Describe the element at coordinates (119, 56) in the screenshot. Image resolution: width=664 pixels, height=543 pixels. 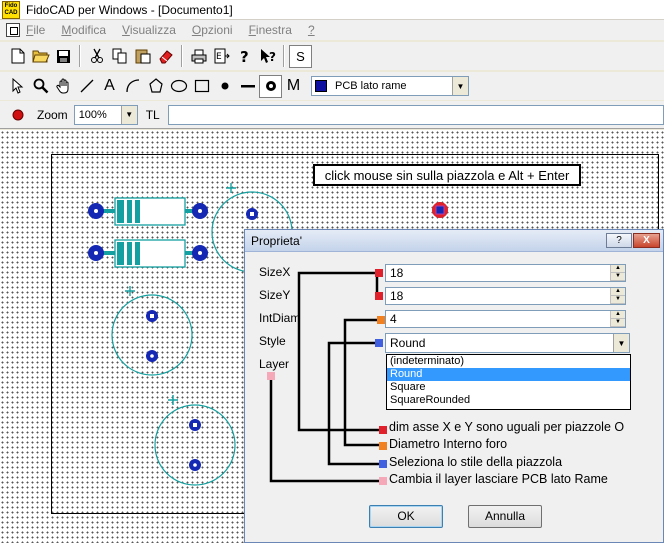
I see `copy-icon` at that location.